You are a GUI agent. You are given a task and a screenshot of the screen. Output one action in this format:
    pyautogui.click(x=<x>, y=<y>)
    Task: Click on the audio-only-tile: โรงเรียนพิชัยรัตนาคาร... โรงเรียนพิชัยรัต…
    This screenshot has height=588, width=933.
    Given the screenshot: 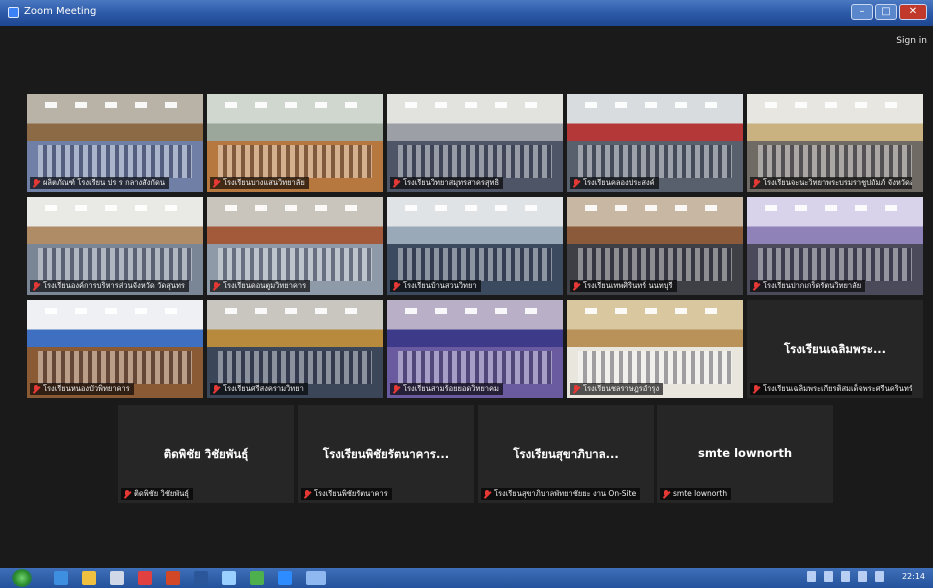 What is the action you would take?
    pyautogui.click(x=386, y=454)
    